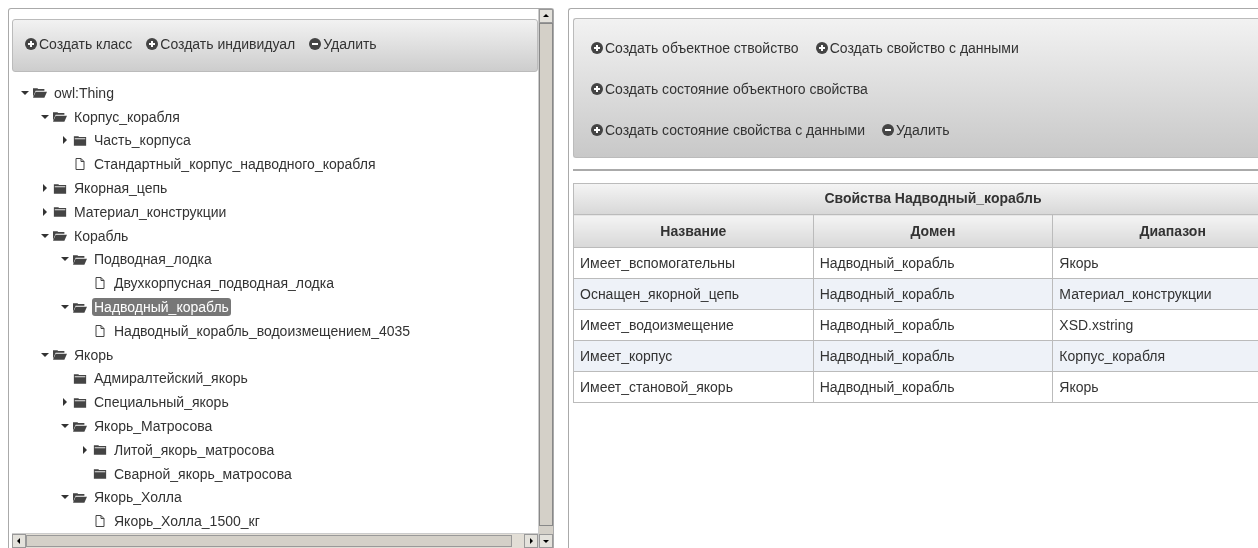 This screenshot has height=548, width=1258. I want to click on vertical-scrollbar, so click(545, 278).